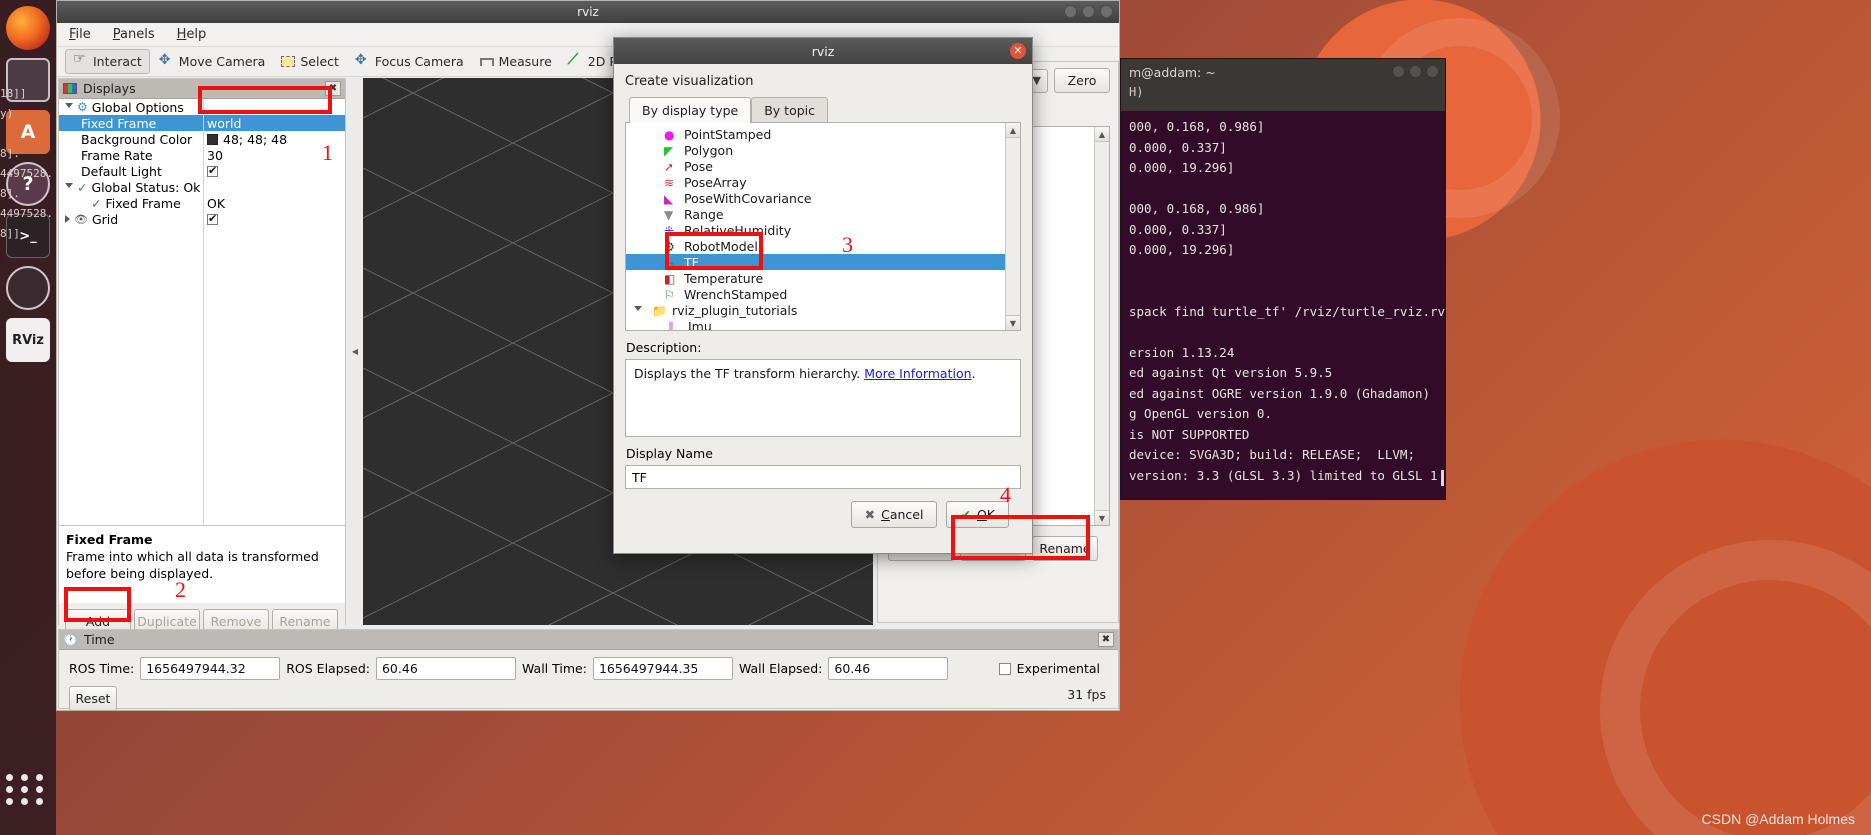 The image size is (1871, 835). What do you see at coordinates (1018, 51) in the screenshot?
I see `dialog-close-icon: ✕` at bounding box center [1018, 51].